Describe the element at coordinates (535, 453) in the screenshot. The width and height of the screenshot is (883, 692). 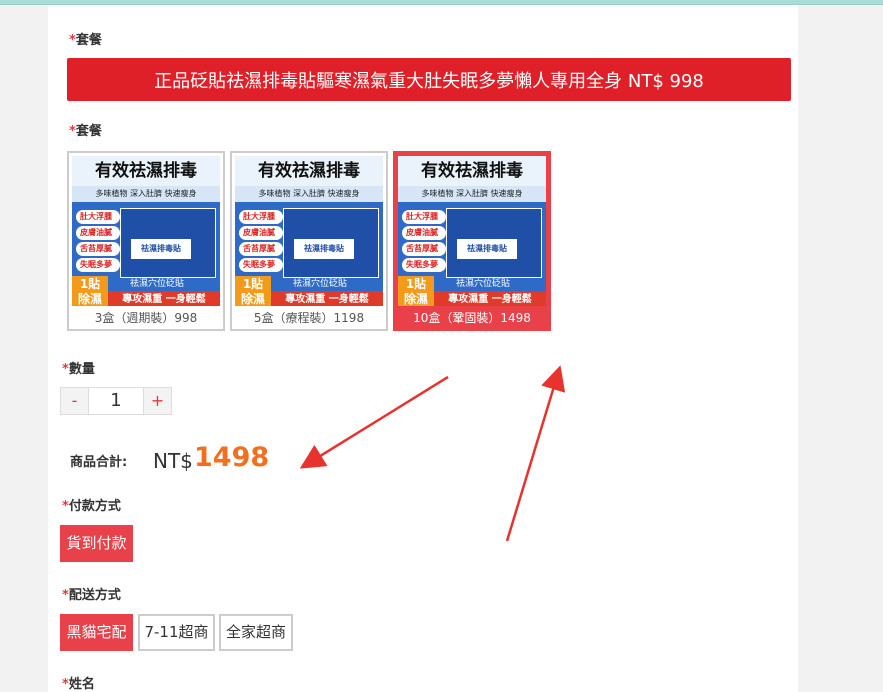
I see `annotation-arrow-to-package` at that location.